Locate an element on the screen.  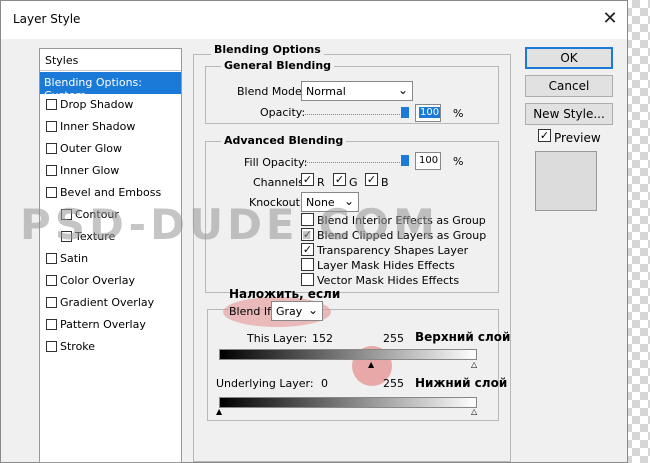
style-item-satin: Satin is located at coordinates (110, 259).